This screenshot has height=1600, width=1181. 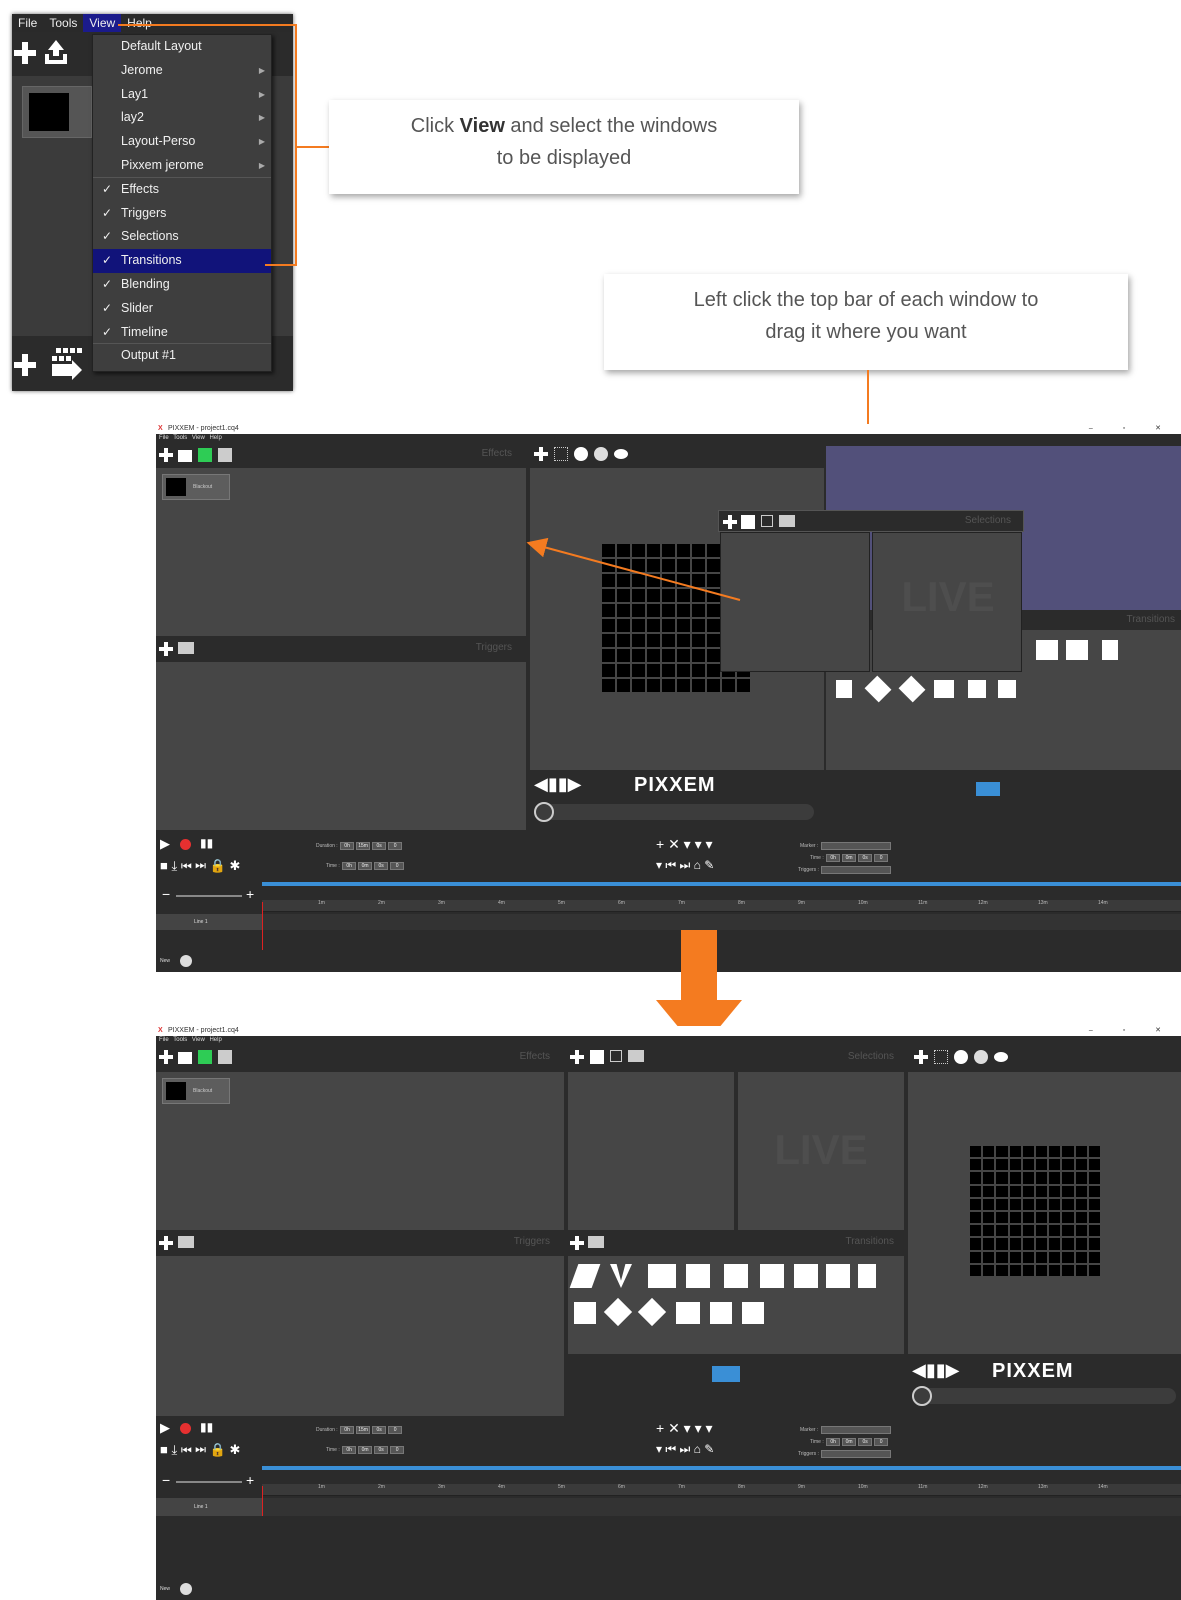 I want to click on slider-track, so click(x=674, y=812).